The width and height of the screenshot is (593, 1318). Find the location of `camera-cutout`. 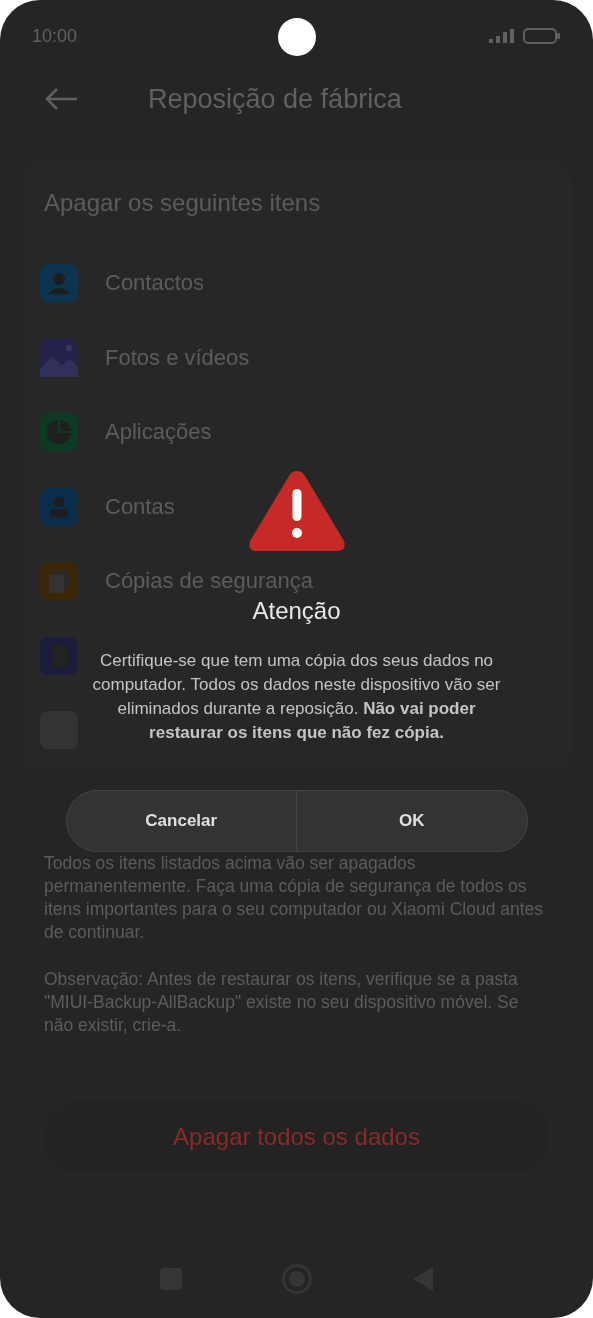

camera-cutout is located at coordinates (297, 37).